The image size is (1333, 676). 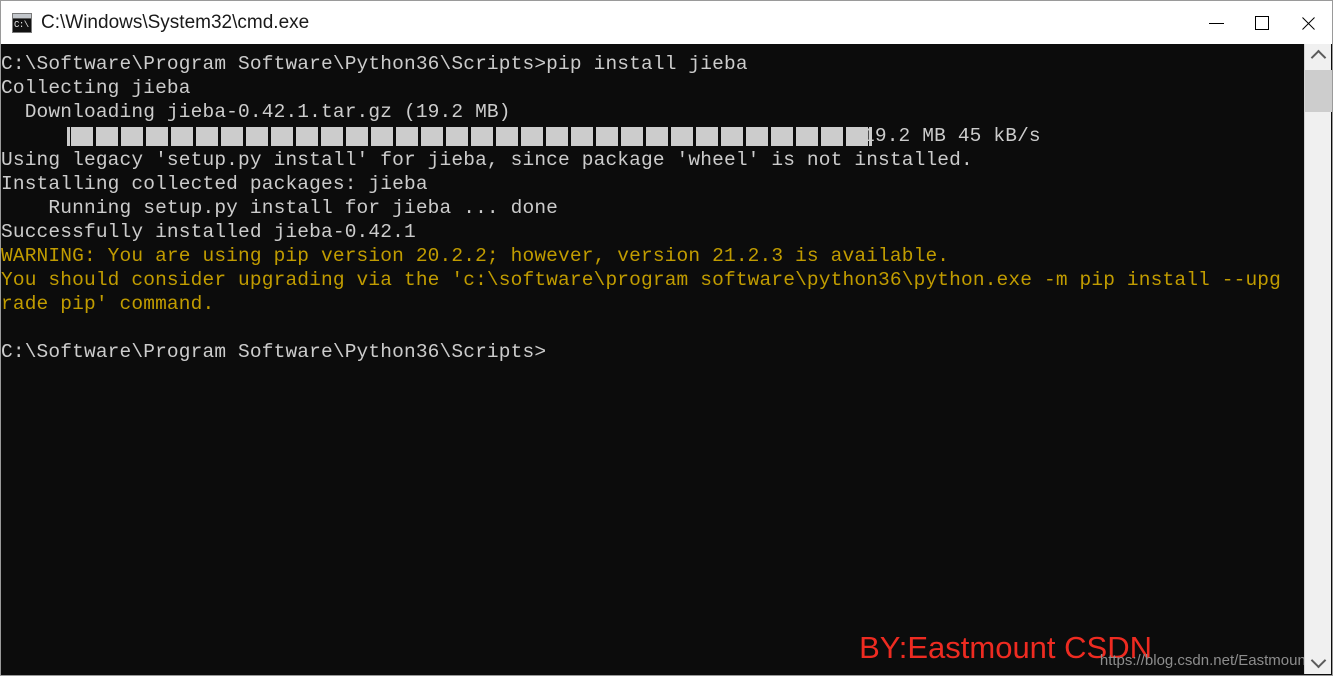 What do you see at coordinates (175, 22) in the screenshot?
I see `window-title: C:\Windows\System32\cmd.exe` at bounding box center [175, 22].